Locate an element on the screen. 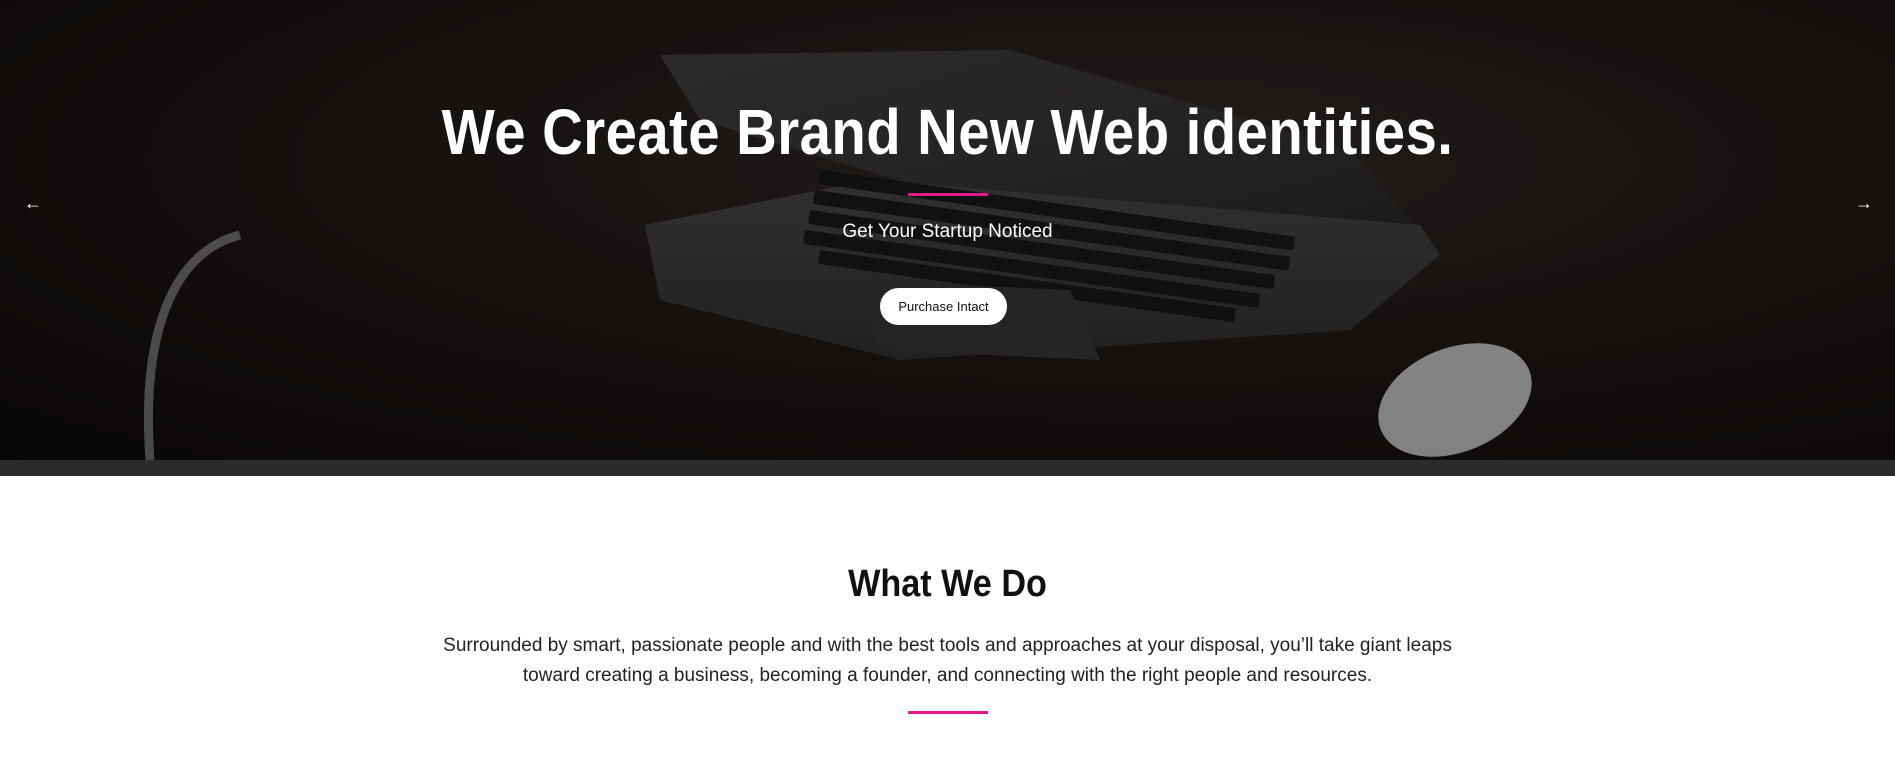  purchase-intact-button: Purchase Intact is located at coordinates (943, 306).